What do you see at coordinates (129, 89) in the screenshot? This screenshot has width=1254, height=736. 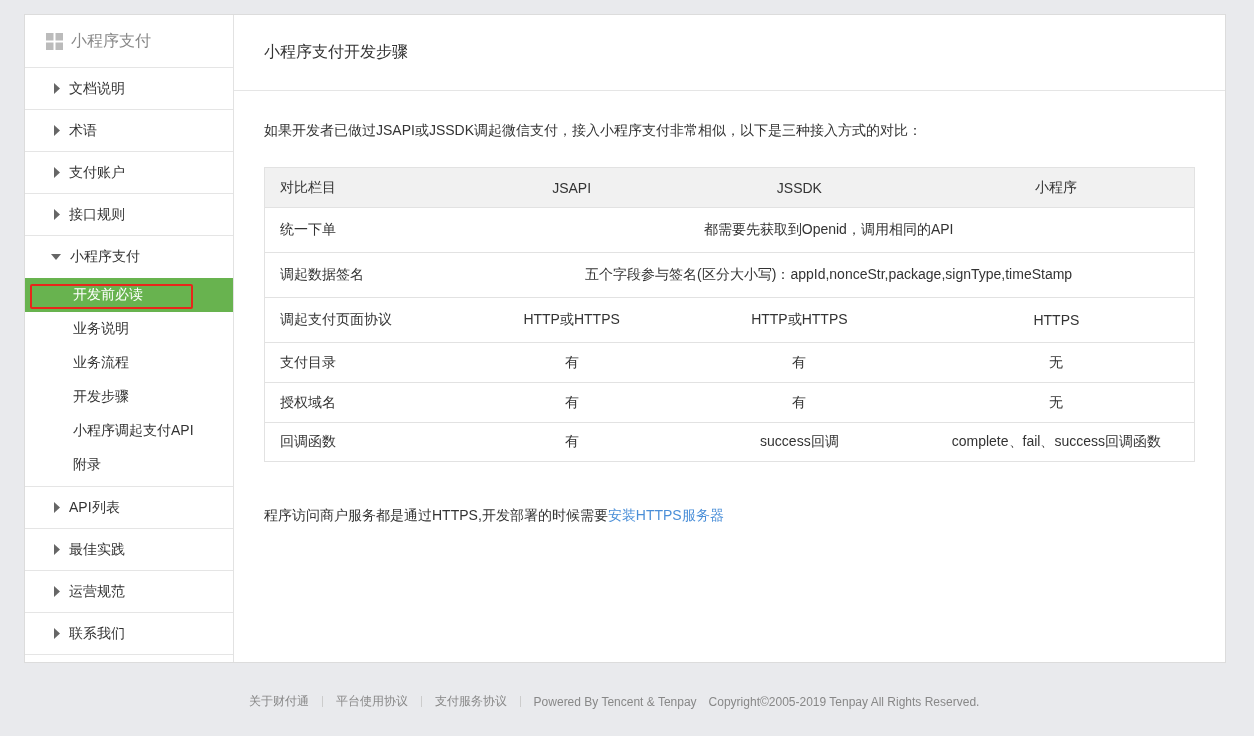 I see `sidebar-item: 文档说明` at bounding box center [129, 89].